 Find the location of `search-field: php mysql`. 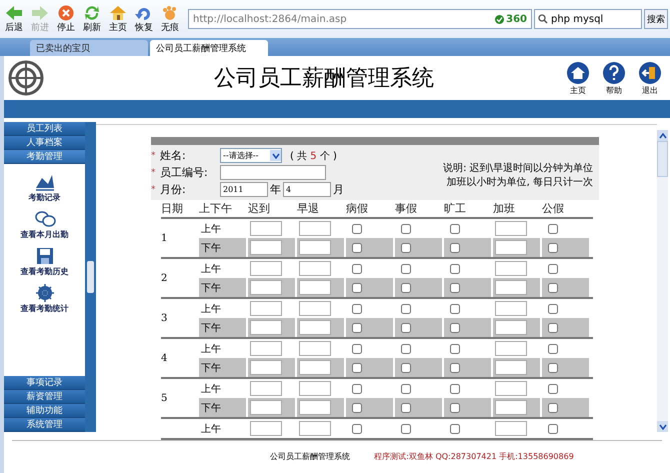

search-field: php mysql is located at coordinates (588, 19).